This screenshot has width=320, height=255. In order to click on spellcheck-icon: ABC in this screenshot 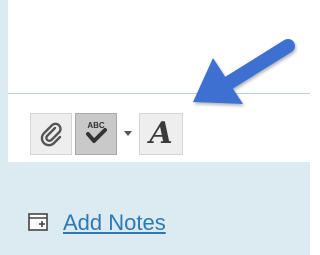, I will do `click(96, 132)`.